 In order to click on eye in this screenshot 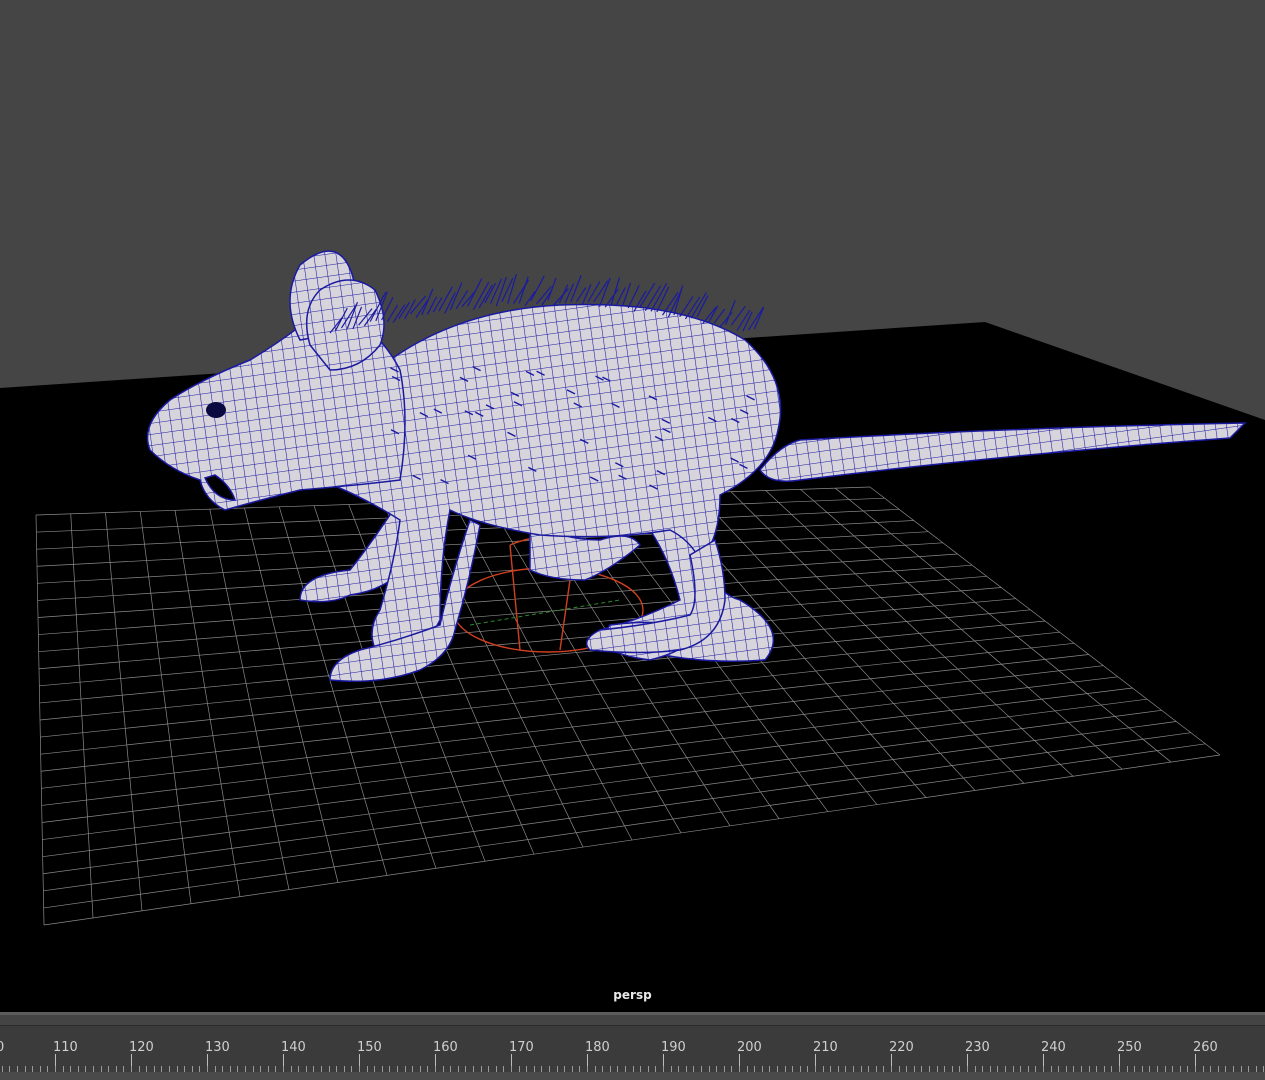, I will do `click(216, 410)`.